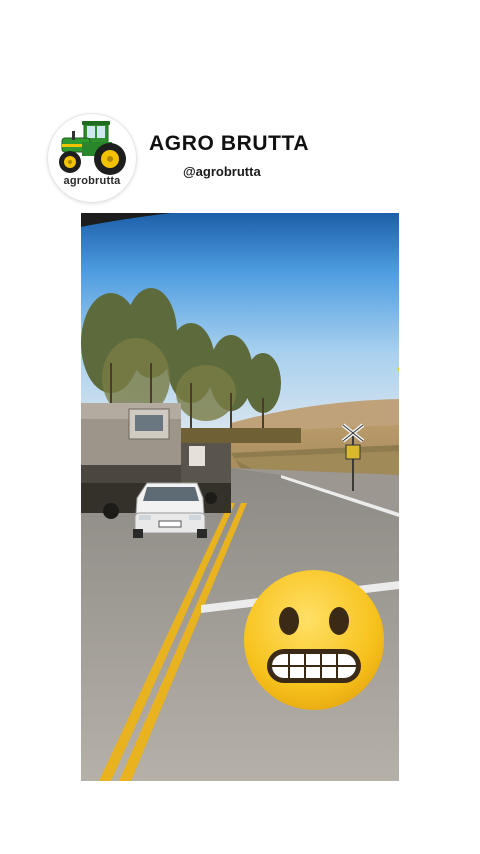 The height and width of the screenshot is (854, 480). Describe the element at coordinates (229, 144) in the screenshot. I see `account-name: AGRO BRUTTA` at that location.